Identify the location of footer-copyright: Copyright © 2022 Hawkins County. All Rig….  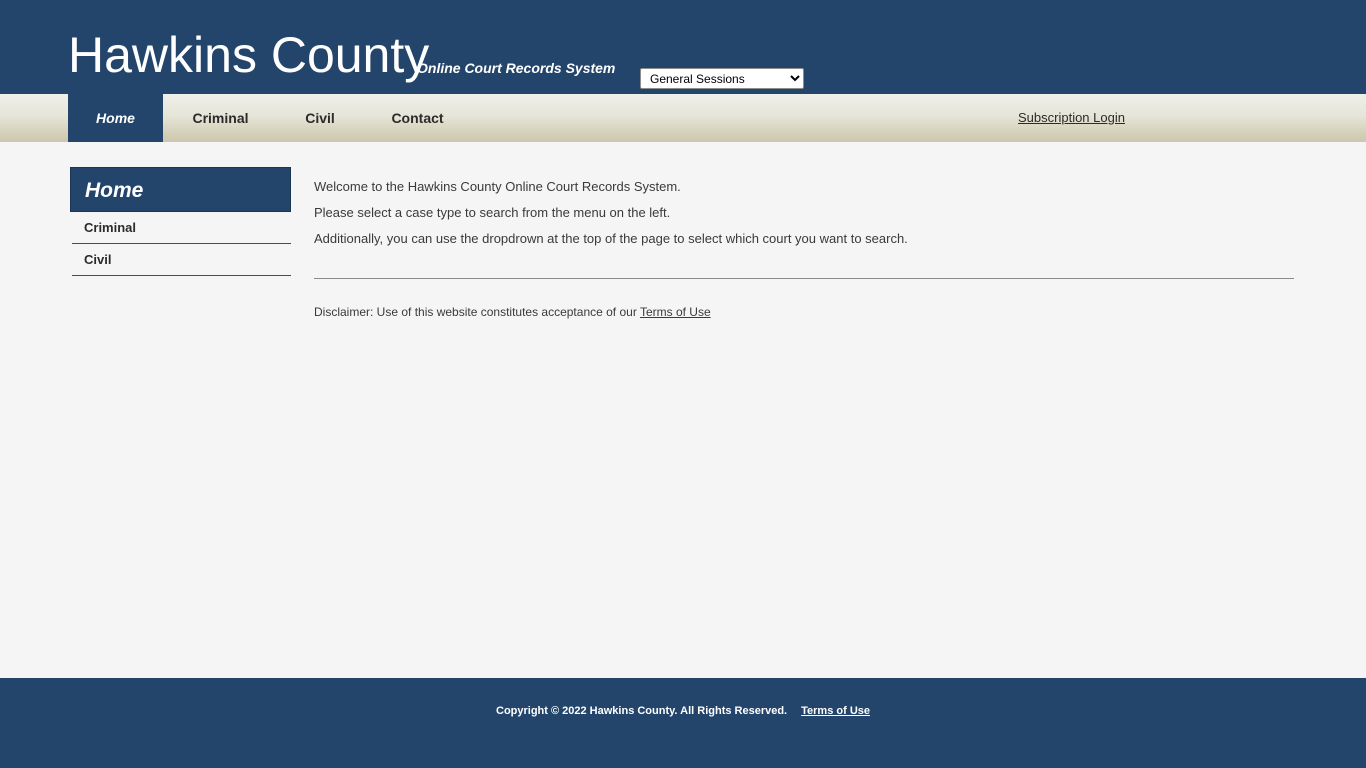
(642, 711).